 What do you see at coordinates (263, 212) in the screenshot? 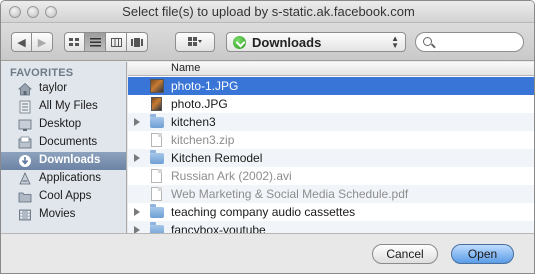
I see `file-name: teaching company audio cassettes` at bounding box center [263, 212].